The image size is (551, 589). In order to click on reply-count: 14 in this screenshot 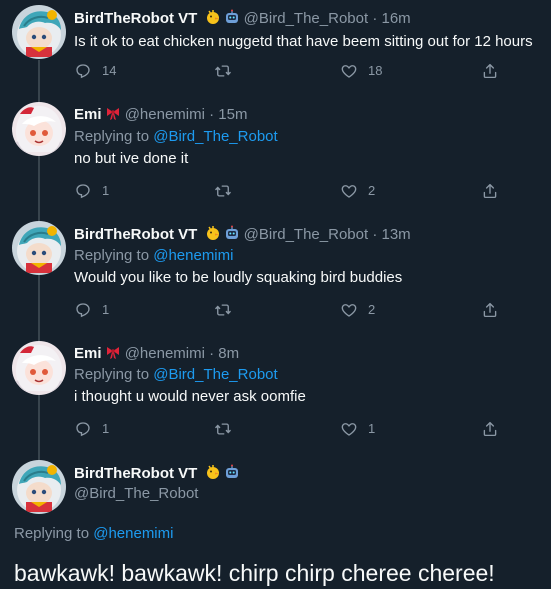, I will do `click(109, 70)`.